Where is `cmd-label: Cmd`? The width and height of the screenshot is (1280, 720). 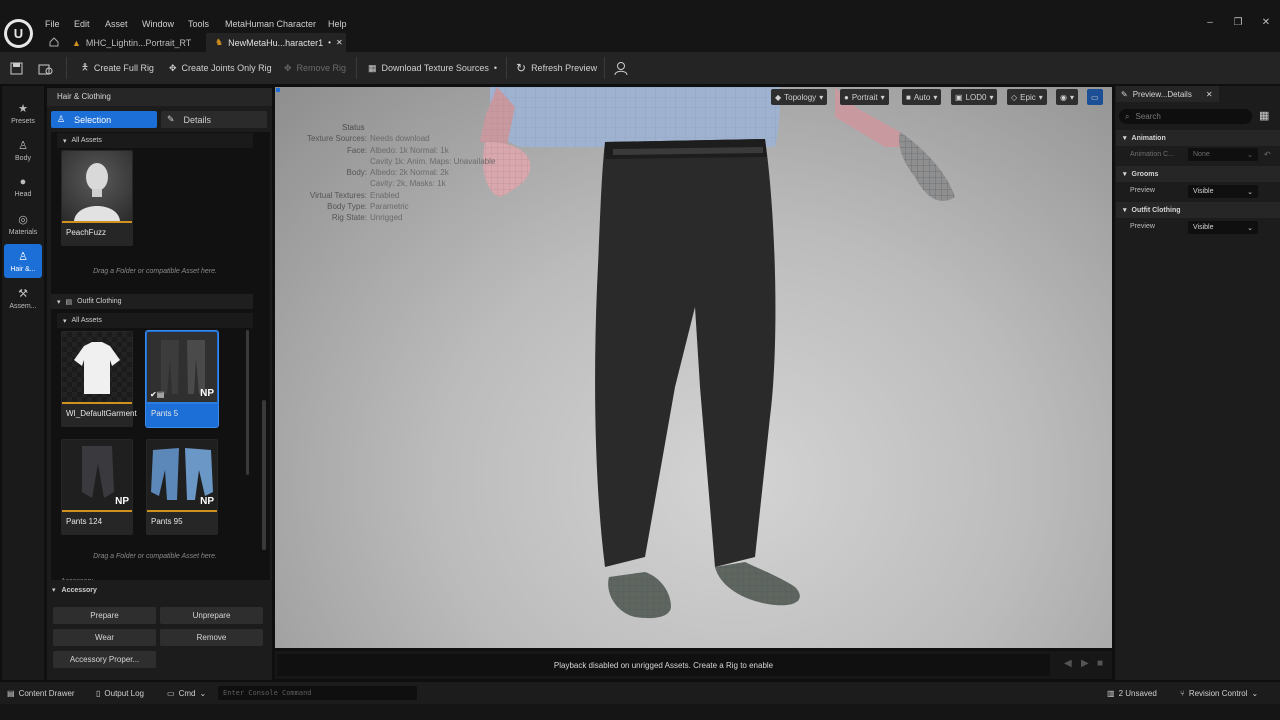 cmd-label: Cmd is located at coordinates (187, 693).